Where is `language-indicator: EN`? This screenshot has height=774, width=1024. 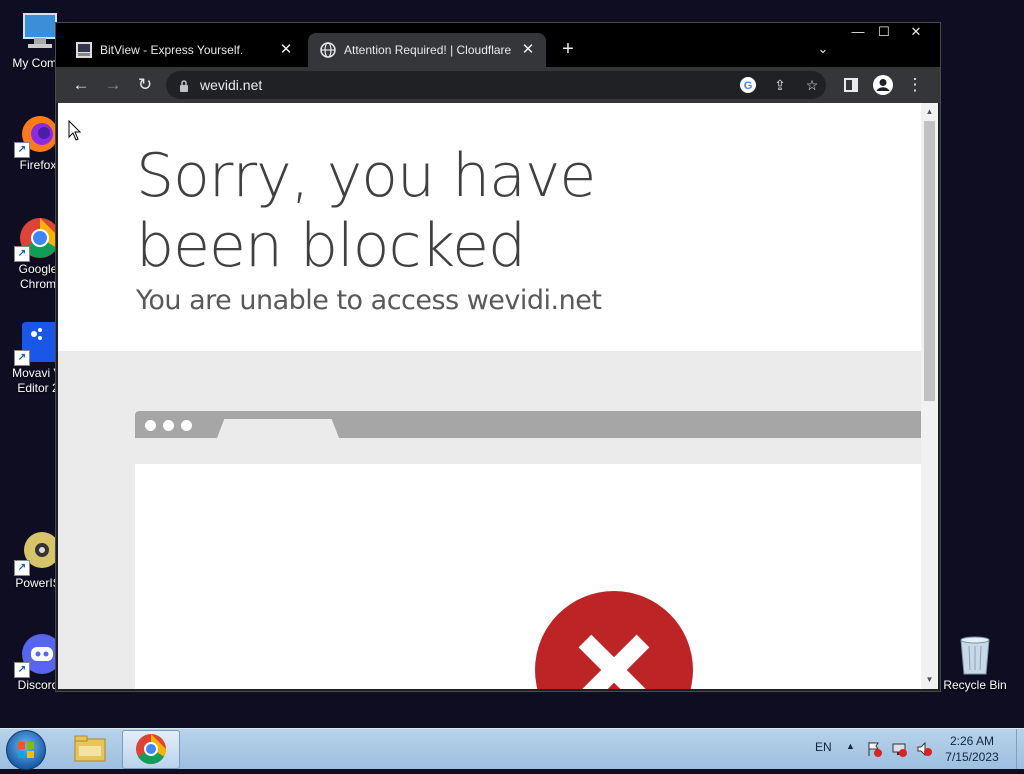 language-indicator: EN is located at coordinates (823, 747).